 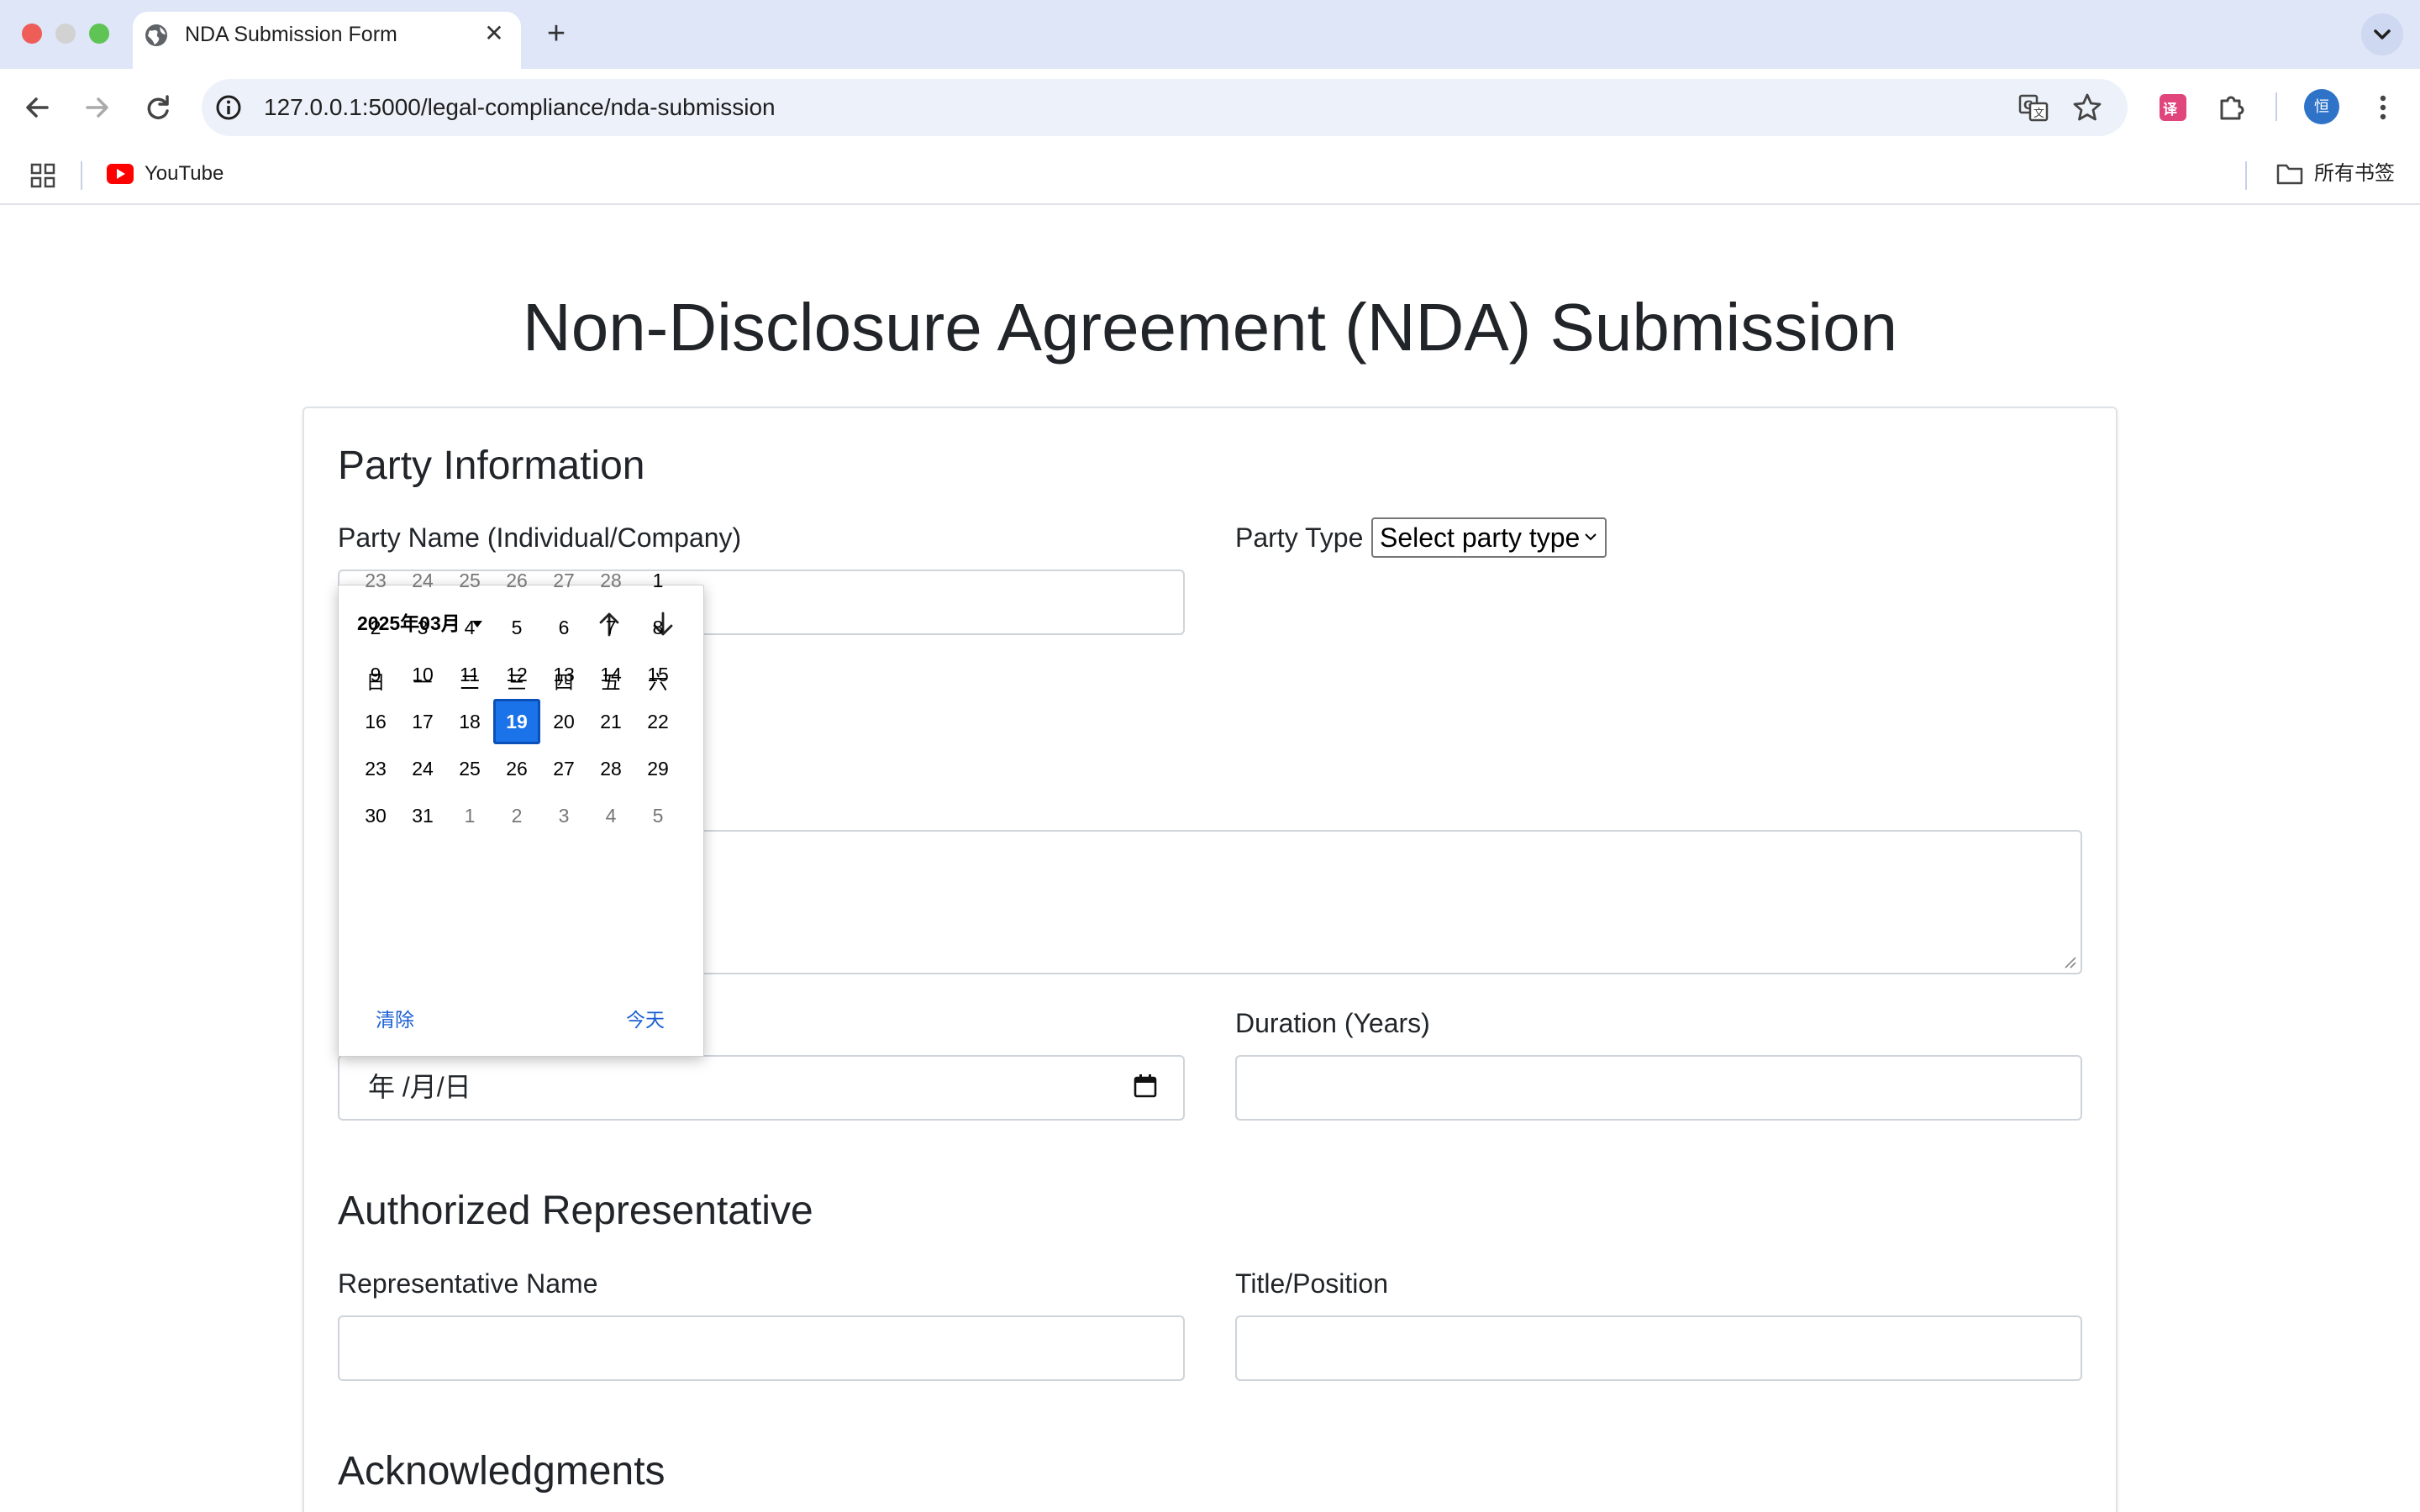 I want to click on close-window-button, so click(x=32, y=34).